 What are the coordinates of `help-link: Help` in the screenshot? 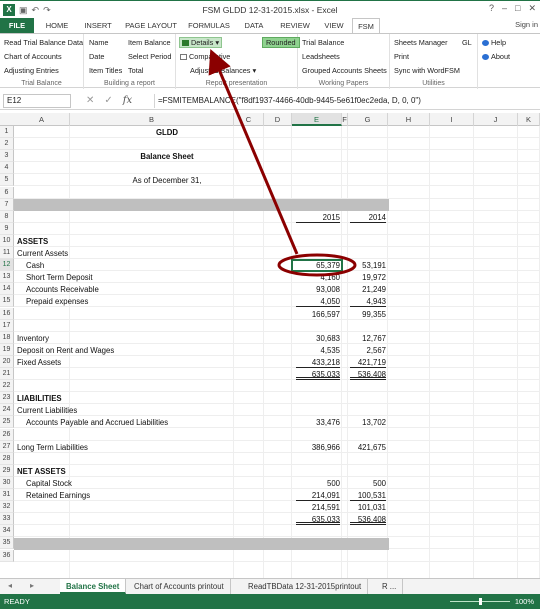 It's located at (494, 42).